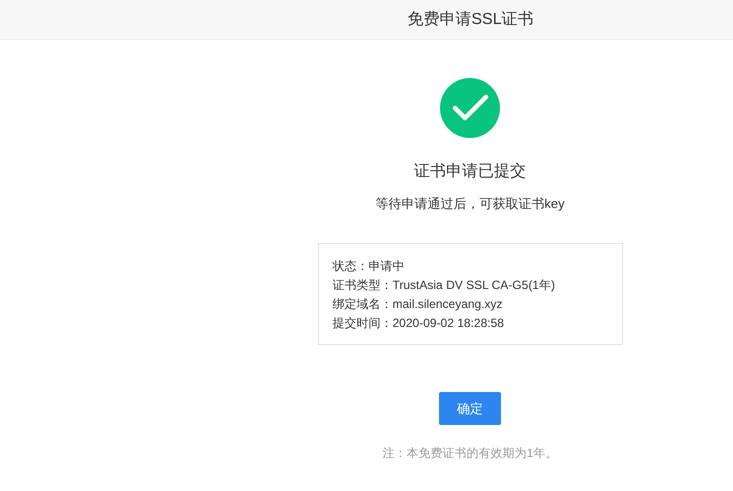 Image resolution: width=733 pixels, height=491 pixels. What do you see at coordinates (369, 266) in the screenshot?
I see `detail-line: 状态：申请中` at bounding box center [369, 266].